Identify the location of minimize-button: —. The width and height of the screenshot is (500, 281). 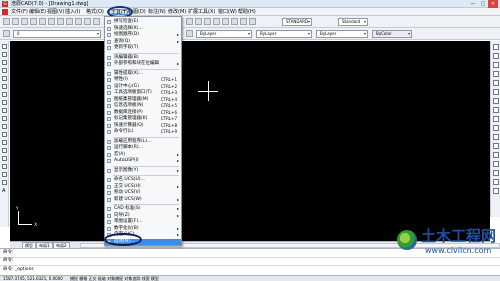
(473, 4).